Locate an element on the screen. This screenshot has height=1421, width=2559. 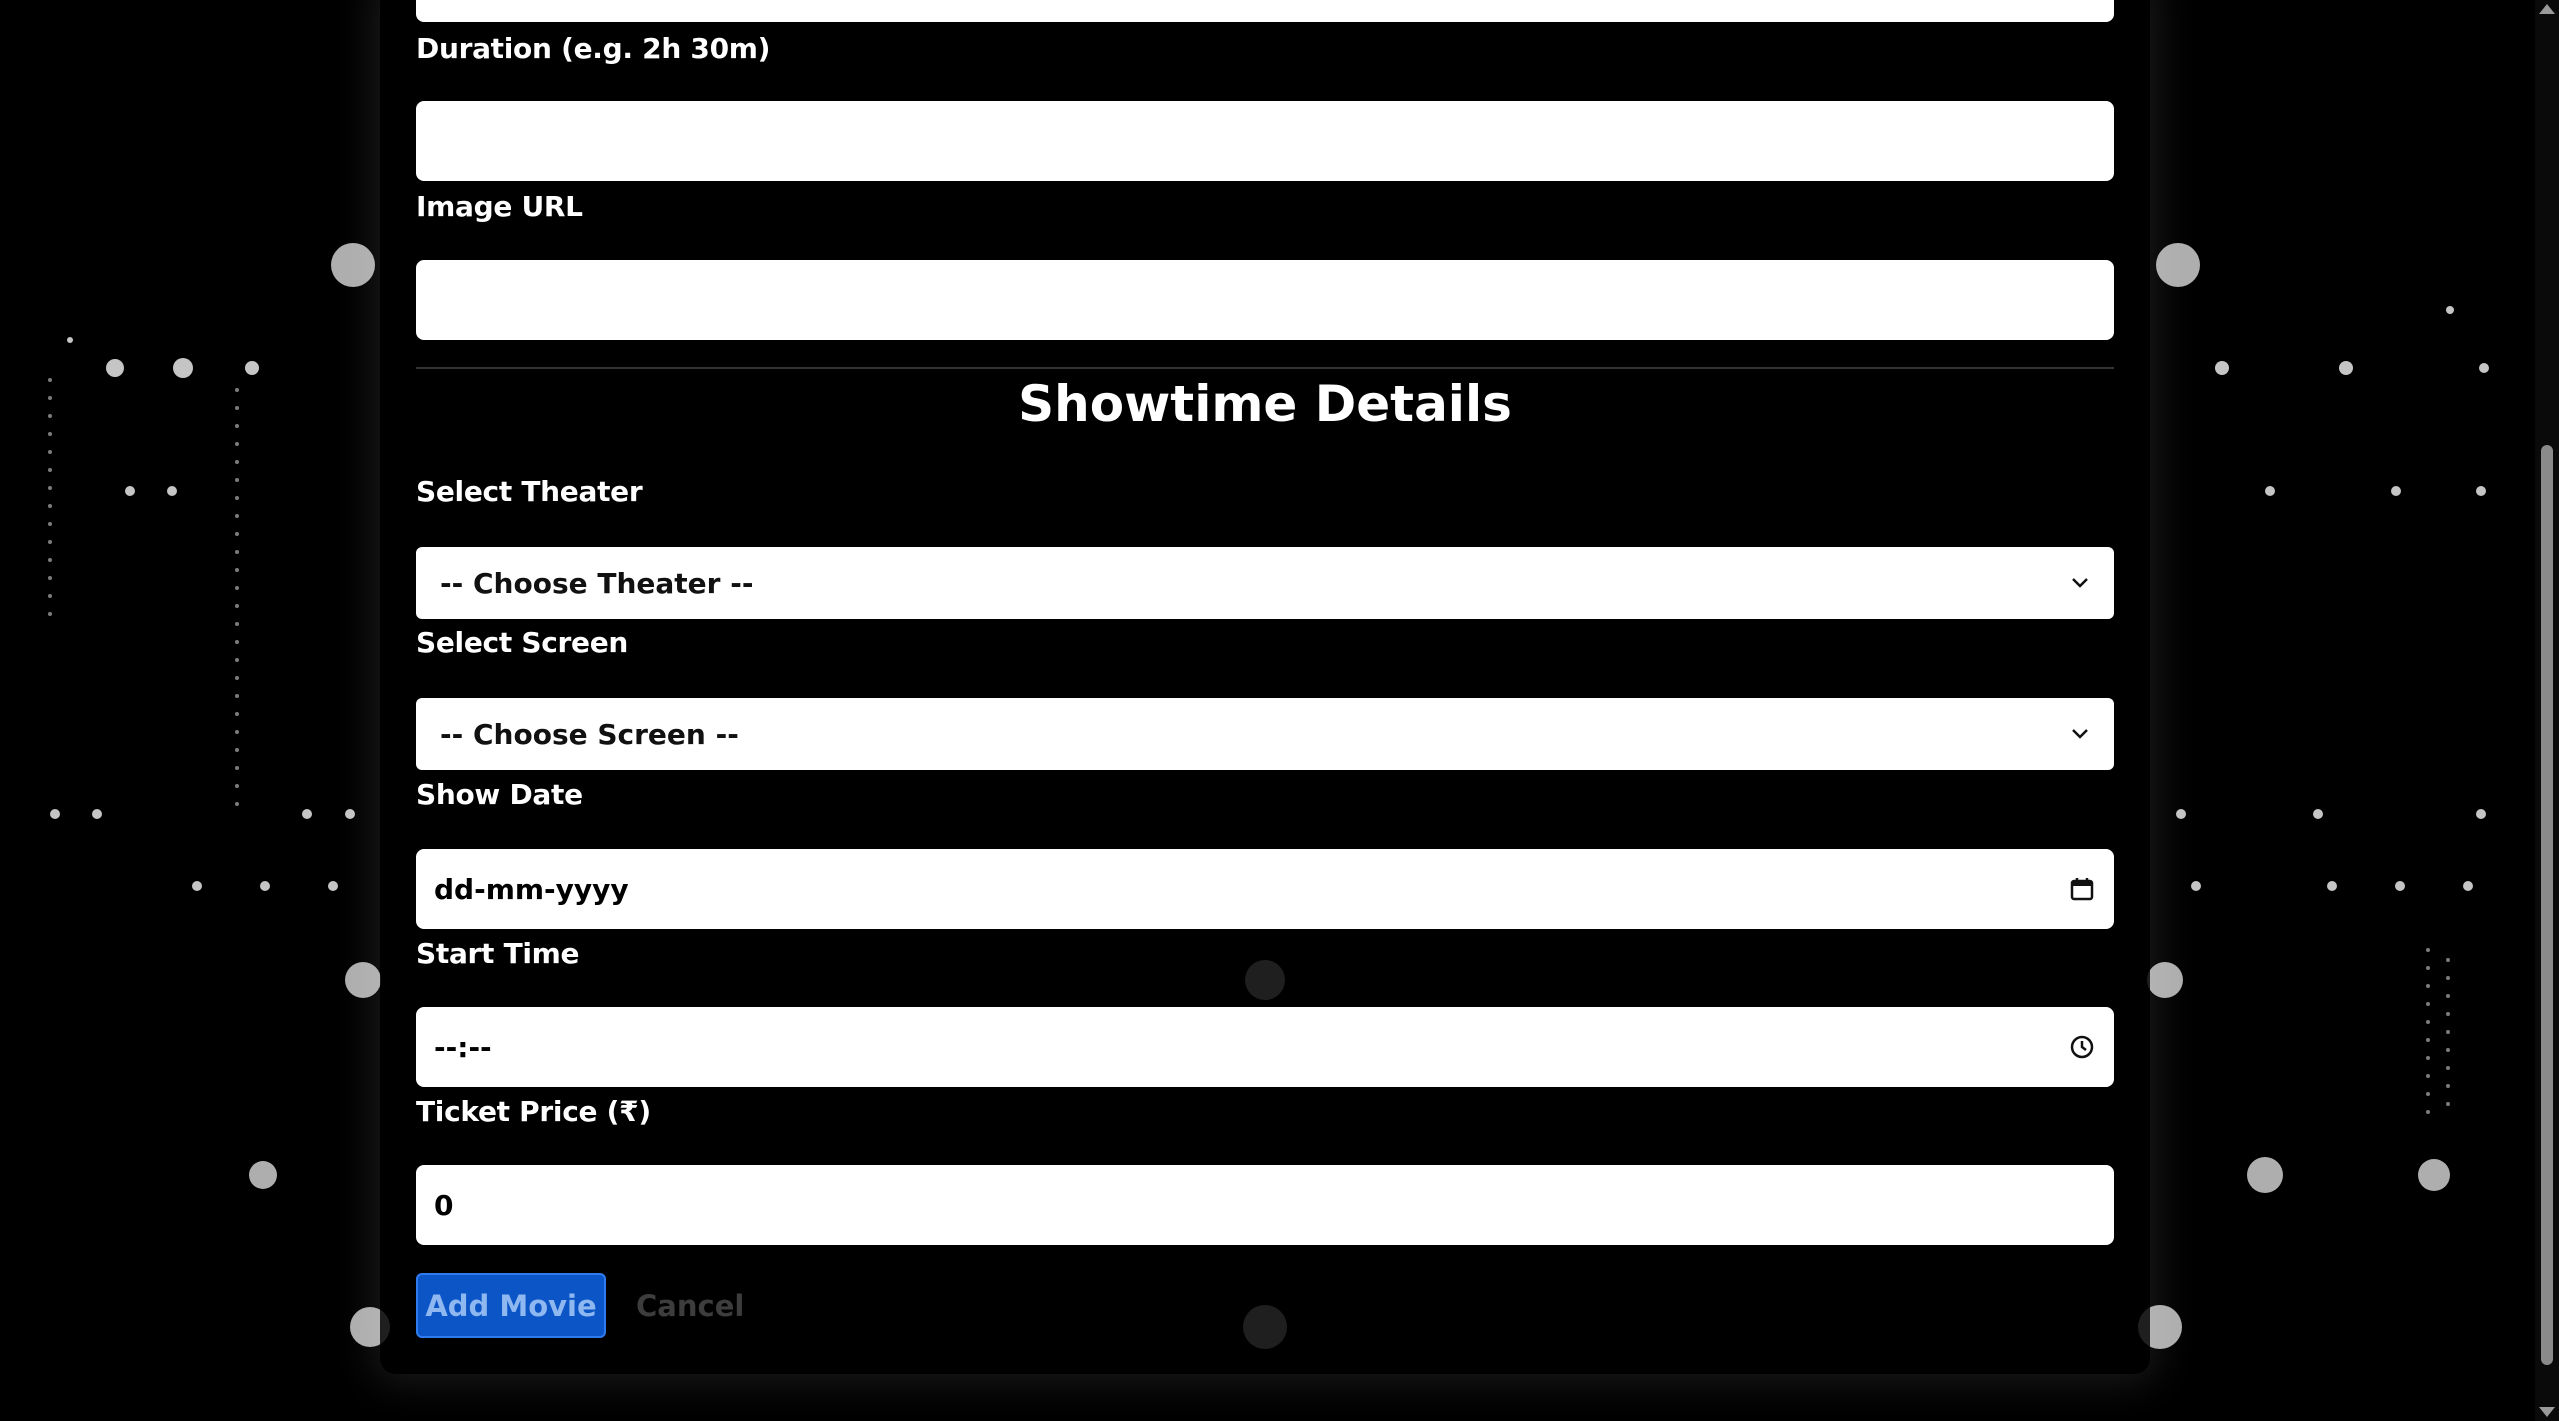
ticket-price-label: Ticket Price (₹) is located at coordinates (533, 1111).